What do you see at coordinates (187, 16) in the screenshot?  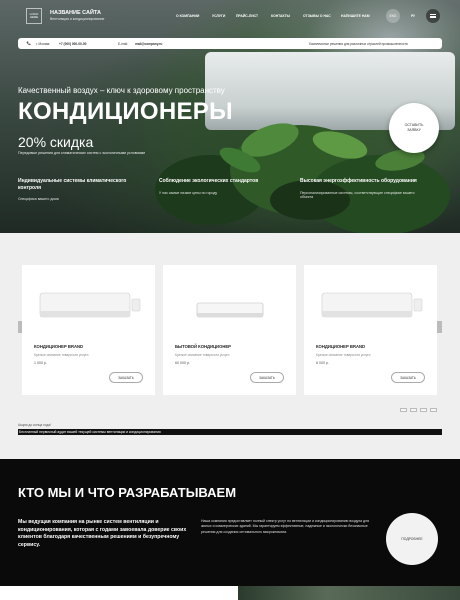 I see `nav-about: О КОМПАНИИ` at bounding box center [187, 16].